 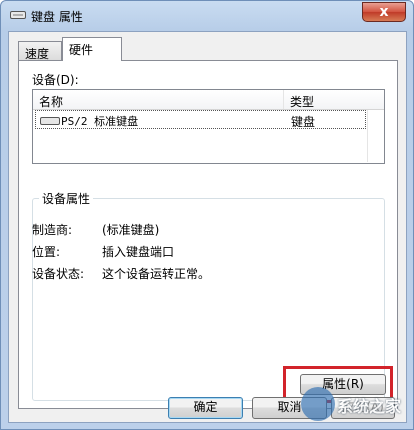 I want to click on close-button: x, so click(x=384, y=12).